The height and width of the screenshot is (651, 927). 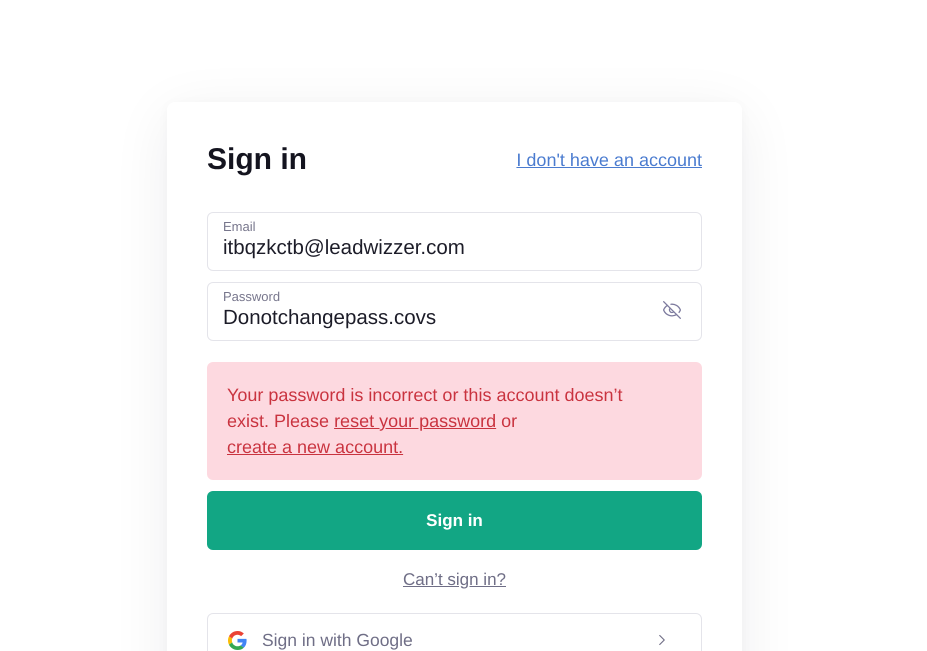 What do you see at coordinates (415, 421) in the screenshot?
I see `reset-password-link: reset your password` at bounding box center [415, 421].